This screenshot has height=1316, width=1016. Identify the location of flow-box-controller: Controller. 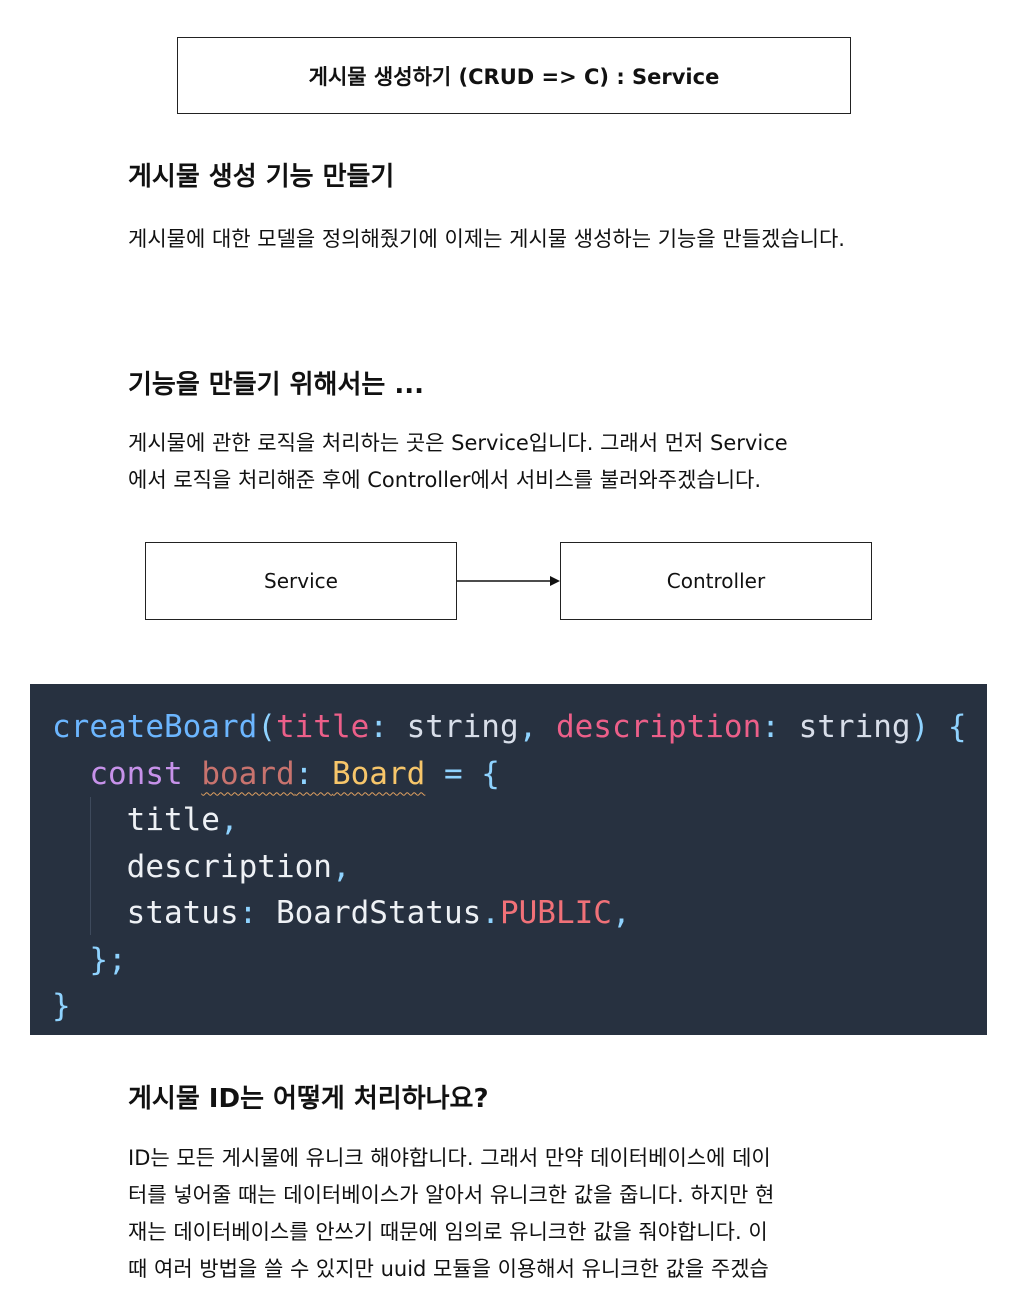
(716, 581).